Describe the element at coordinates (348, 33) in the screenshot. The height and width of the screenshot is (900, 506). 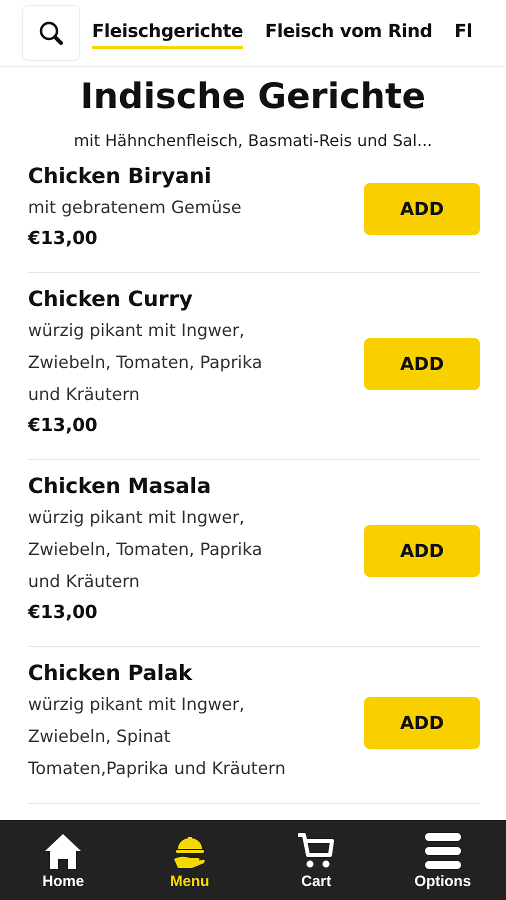
I see `category-tab: Fleisch vom Rind` at that location.